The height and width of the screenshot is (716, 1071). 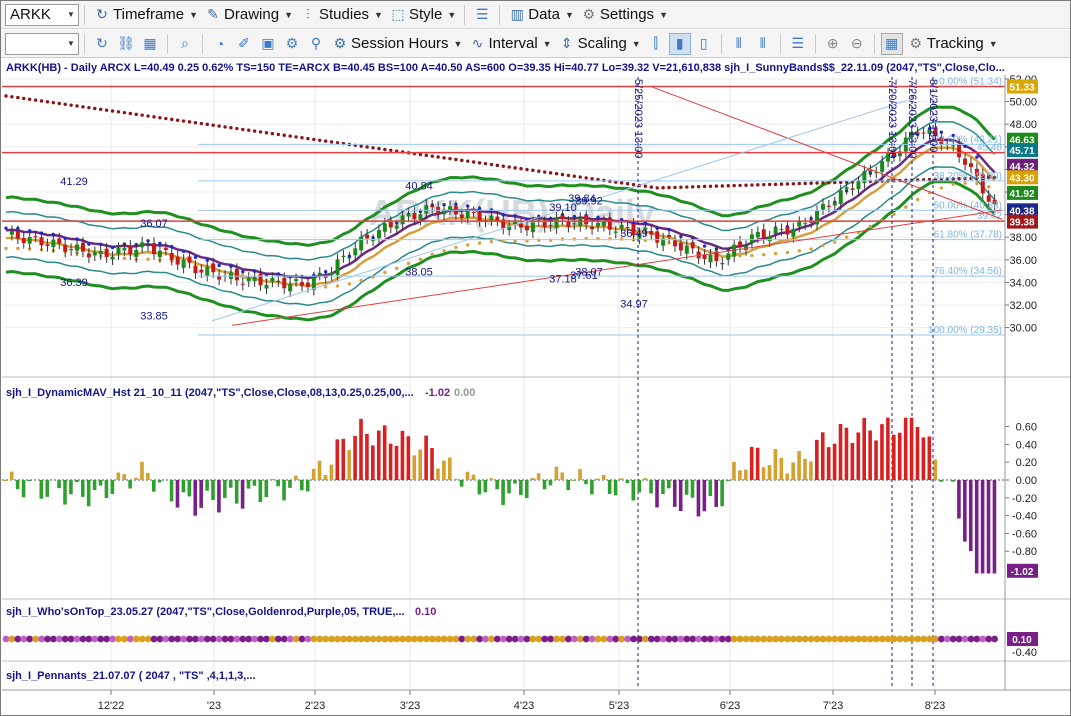 What do you see at coordinates (145, 15) in the screenshot?
I see `timeframe-button: ↻ Timeframe ▼` at bounding box center [145, 15].